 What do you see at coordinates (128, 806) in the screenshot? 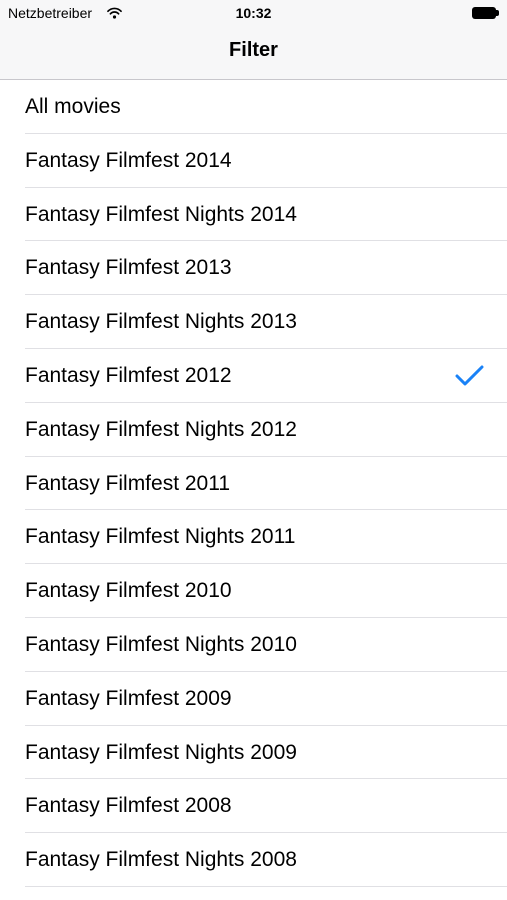
I see `filter-label: Fantasy Filmfest 2008` at bounding box center [128, 806].